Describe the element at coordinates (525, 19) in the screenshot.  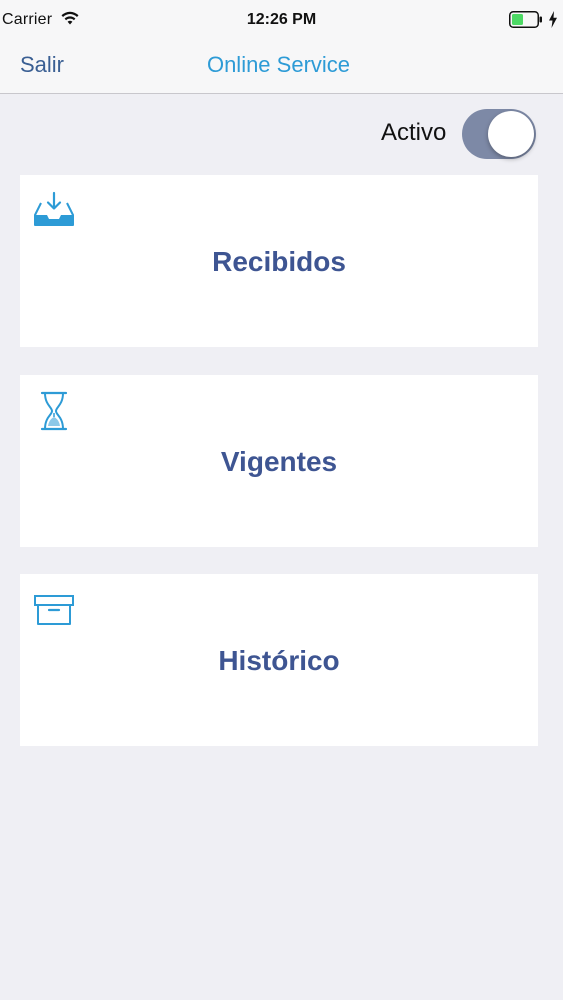
I see `battery-icon` at that location.